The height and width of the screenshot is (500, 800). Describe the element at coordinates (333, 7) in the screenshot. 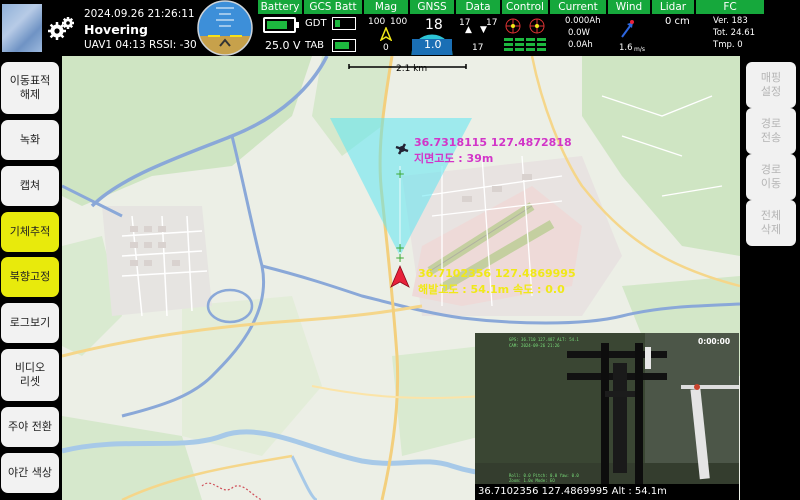

I see `tab-gcs-batt: GCS Batt` at that location.